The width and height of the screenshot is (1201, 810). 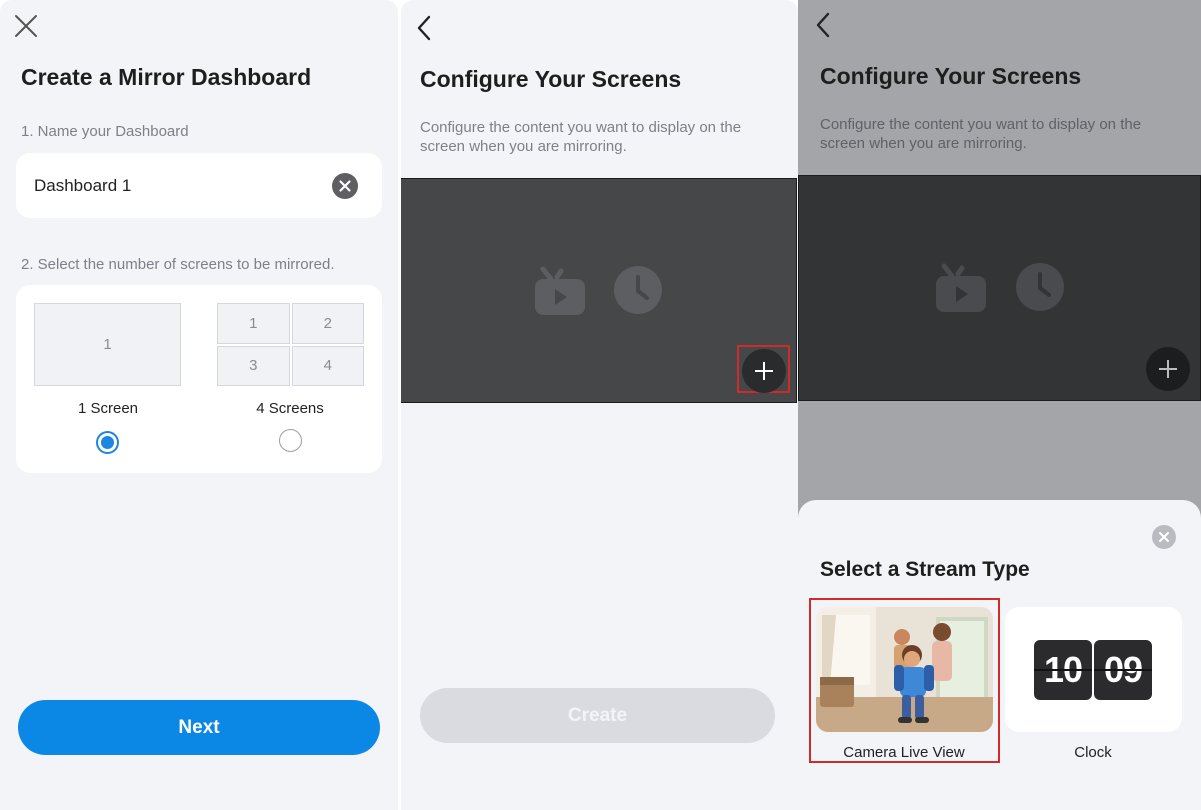 I want to click on screen-cell: 3, so click(x=253, y=365).